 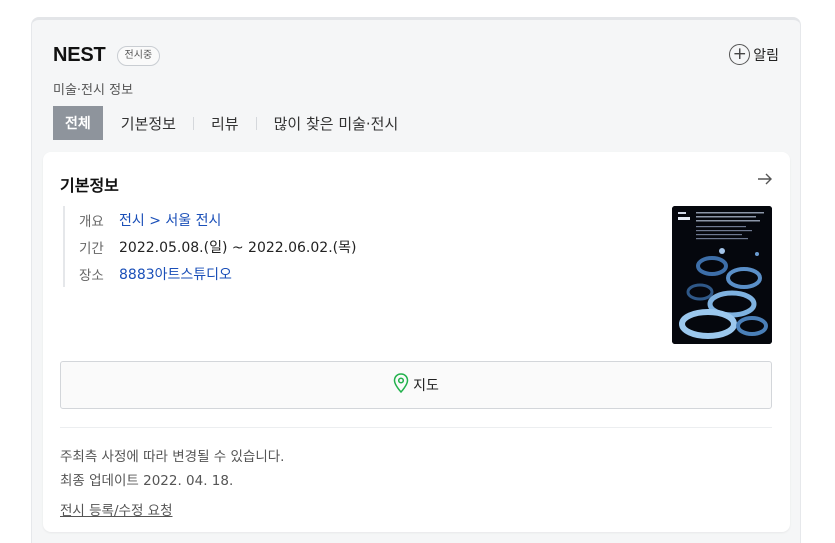 What do you see at coordinates (78, 123) in the screenshot?
I see `tab-all: 전체` at bounding box center [78, 123].